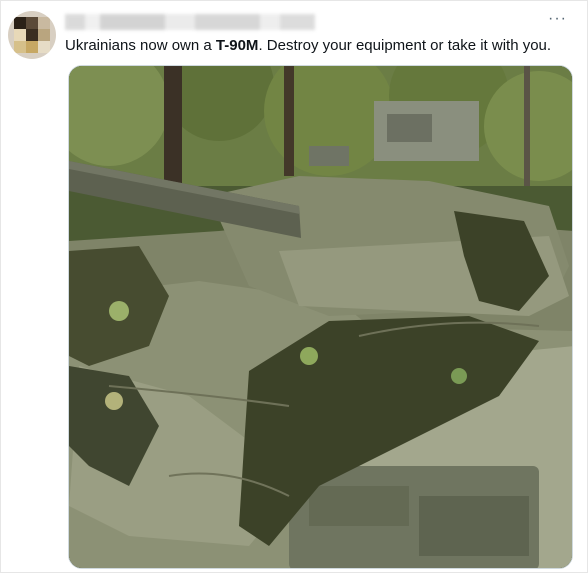  Describe the element at coordinates (140, 45) in the screenshot. I see `tweet-text-pre: Ukrainians now own a` at that location.